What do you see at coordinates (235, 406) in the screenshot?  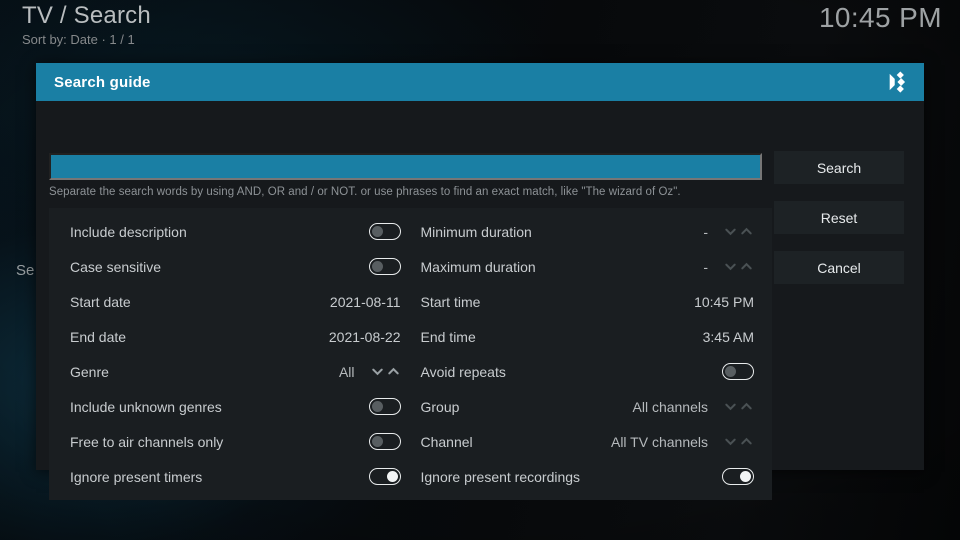 I see `setting-row: Include unknown genres` at bounding box center [235, 406].